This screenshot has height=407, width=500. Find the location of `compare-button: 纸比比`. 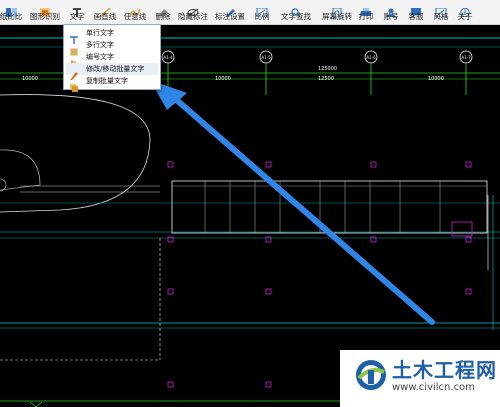

compare-button: 纸比比 is located at coordinates (13, 12).